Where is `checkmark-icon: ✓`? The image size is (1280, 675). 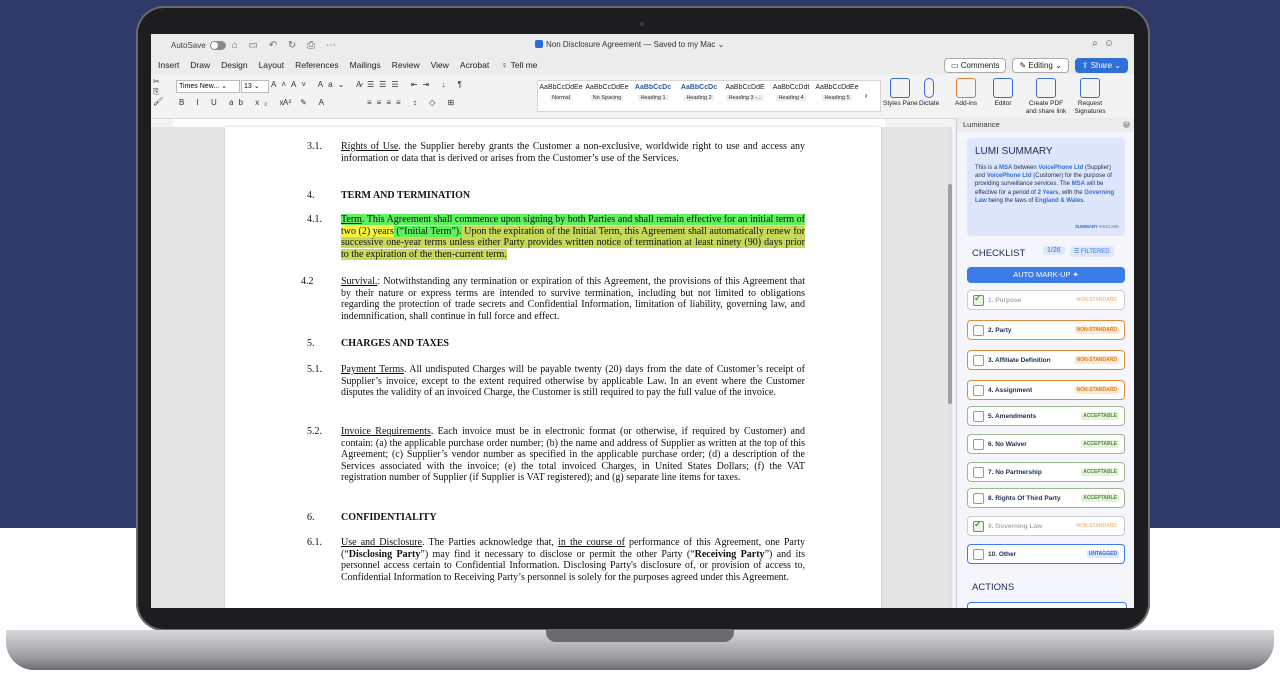 checkmark-icon: ✓ is located at coordinates (978, 298).